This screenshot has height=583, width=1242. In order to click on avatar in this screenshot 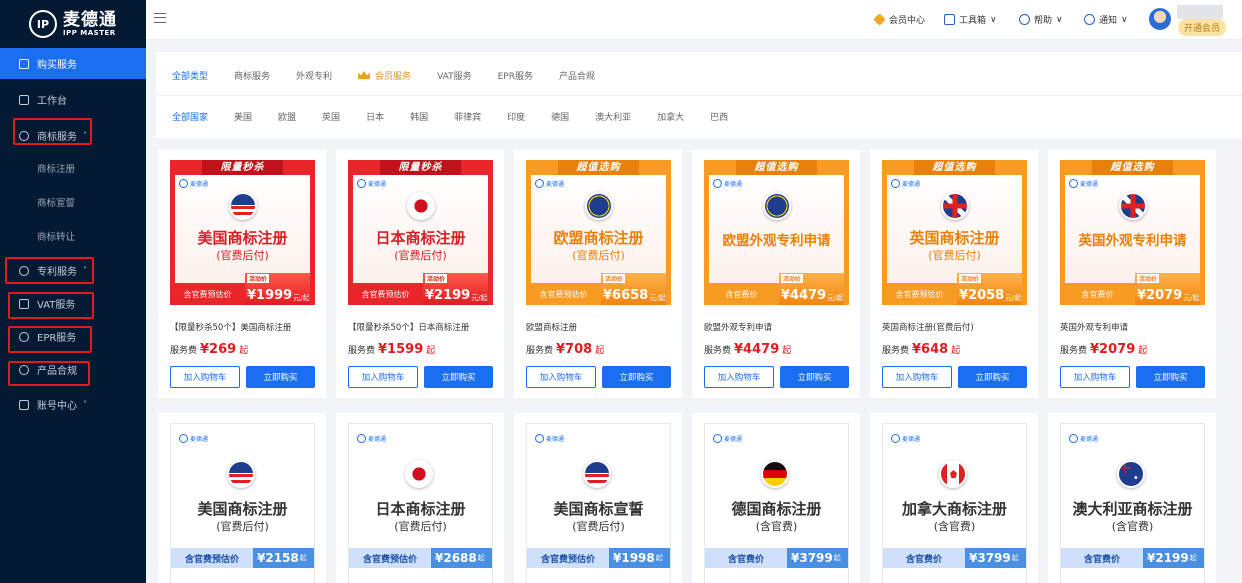, I will do `click(1160, 19)`.